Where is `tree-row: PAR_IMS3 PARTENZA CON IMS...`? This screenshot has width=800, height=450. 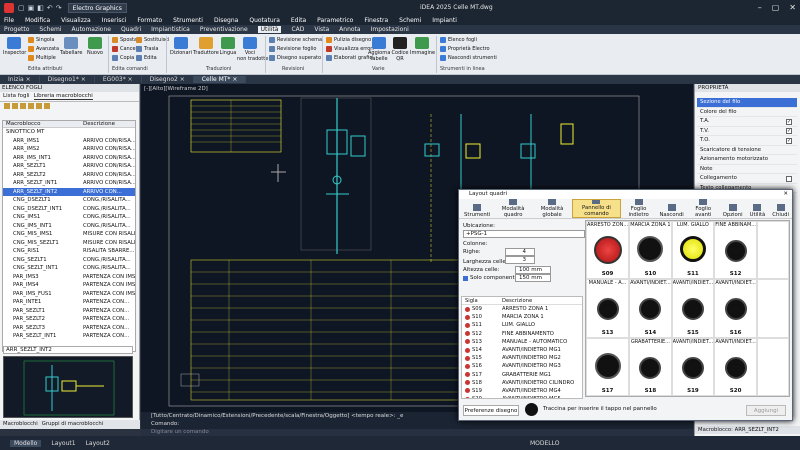
tree-row: PAR_IMS3 PARTENZA CON IMS... is located at coordinates (69, 277).